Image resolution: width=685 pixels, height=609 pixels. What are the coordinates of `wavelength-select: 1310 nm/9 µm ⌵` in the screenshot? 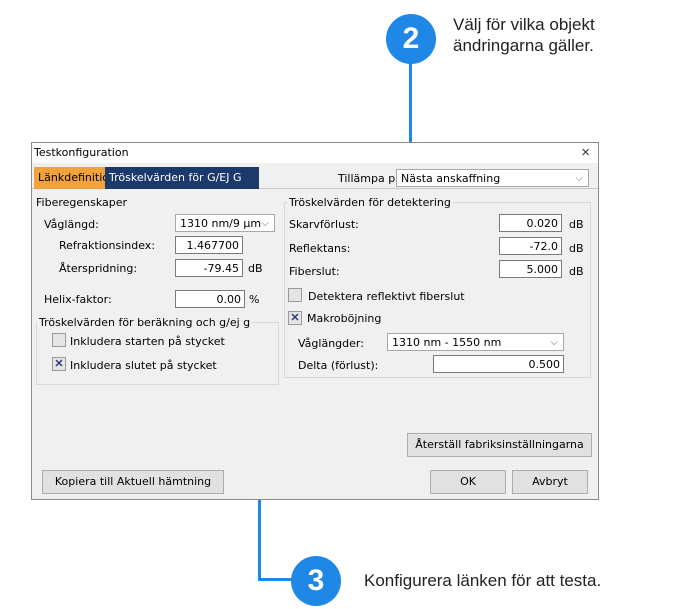 It's located at (225, 223).